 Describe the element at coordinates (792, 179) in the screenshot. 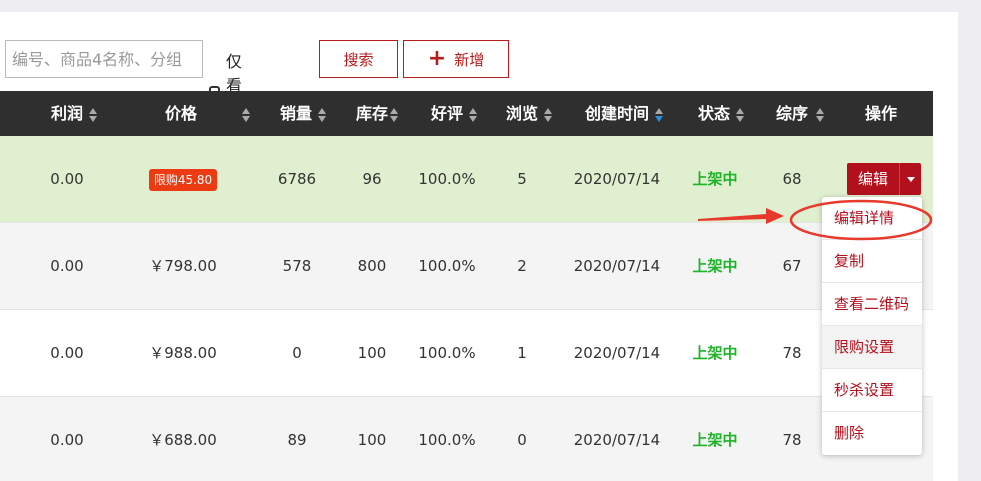

I see `cell-rank: 68` at that location.